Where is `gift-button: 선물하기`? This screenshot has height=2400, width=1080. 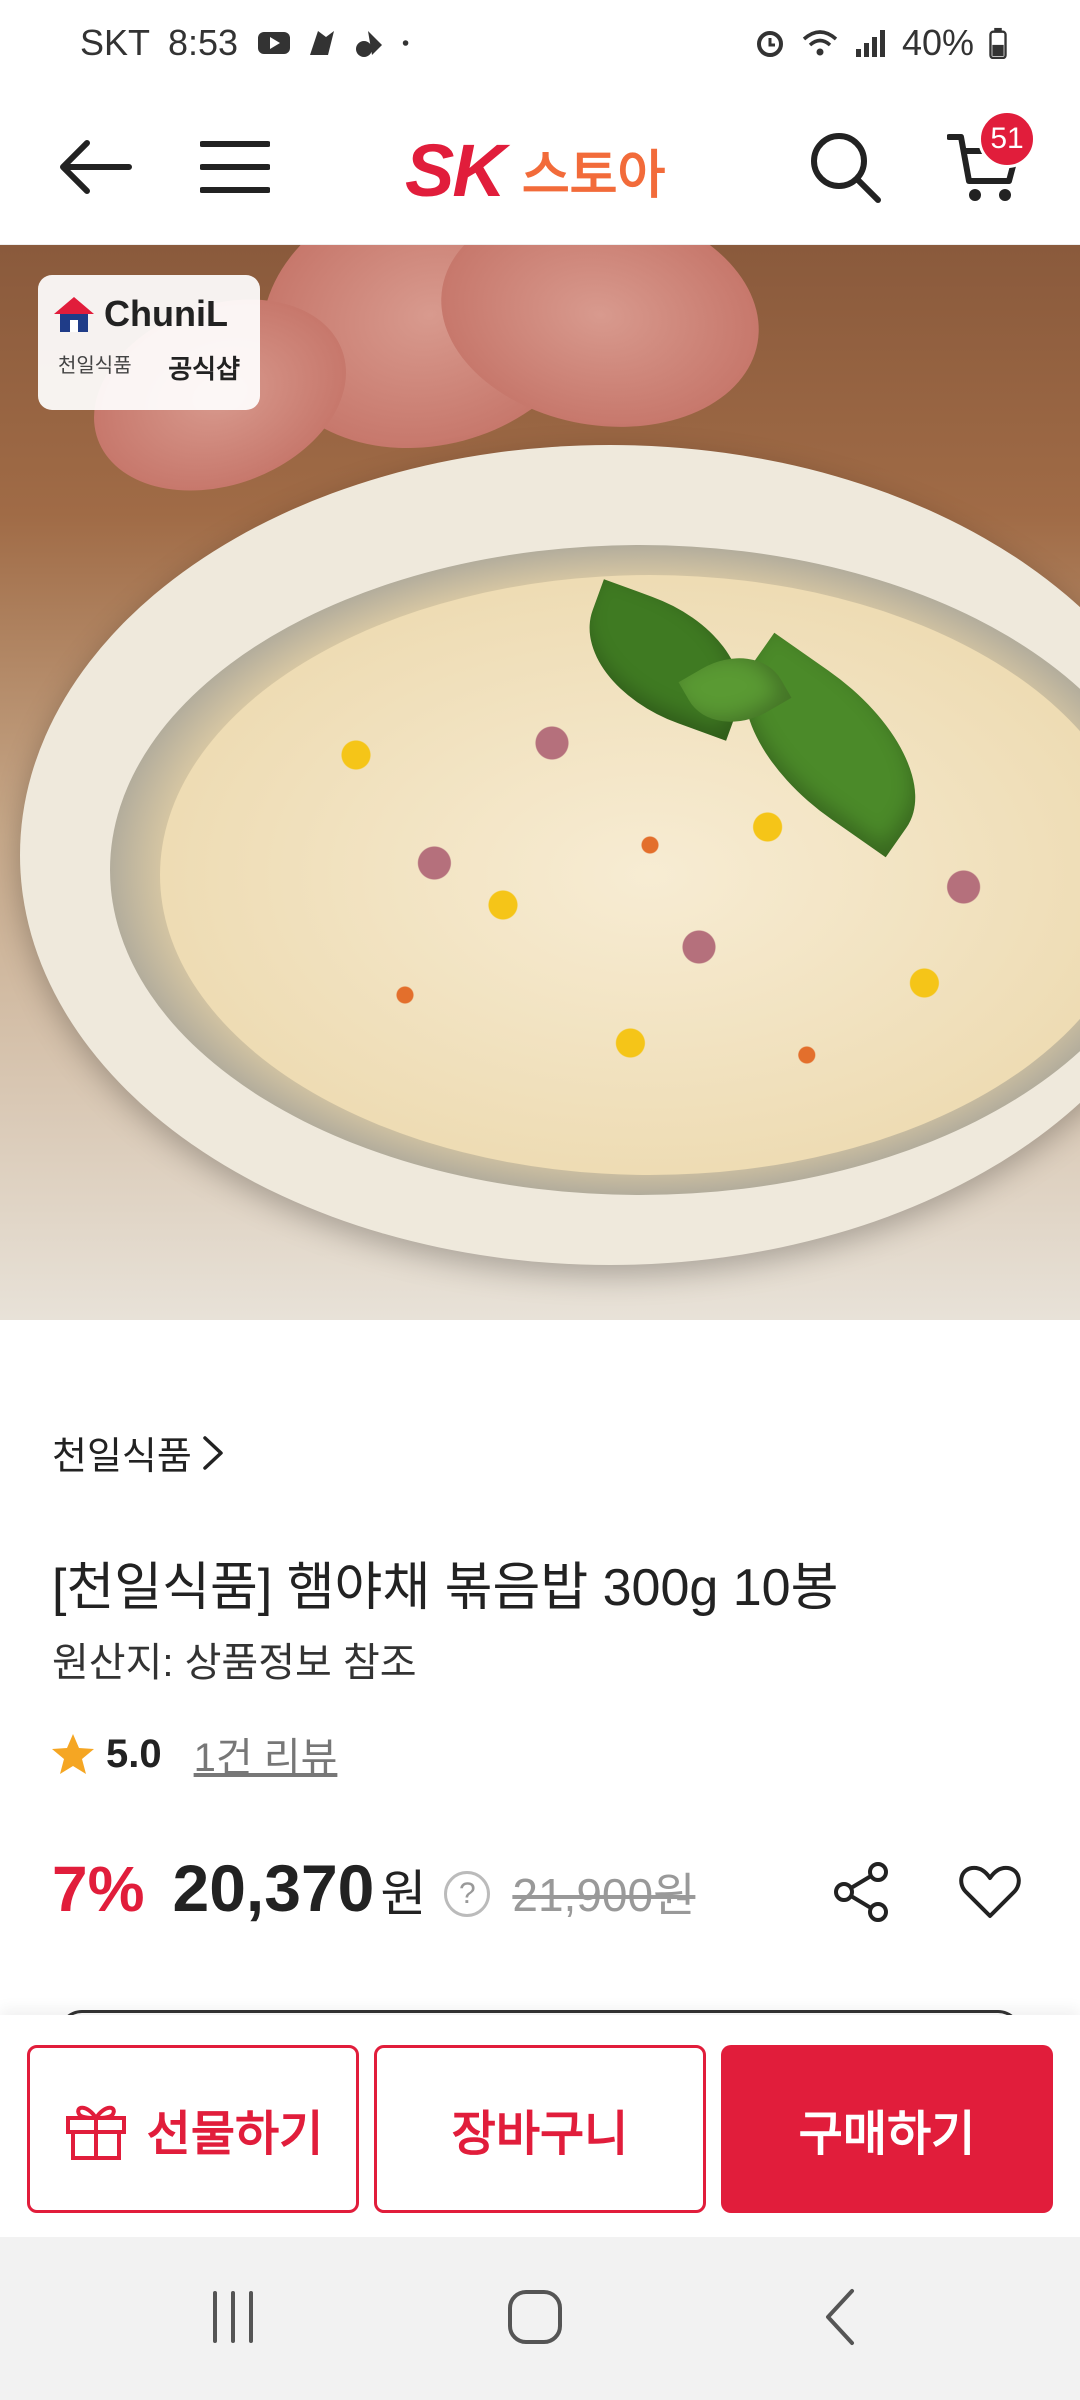 gift-button: 선물하기 is located at coordinates (193, 2129).